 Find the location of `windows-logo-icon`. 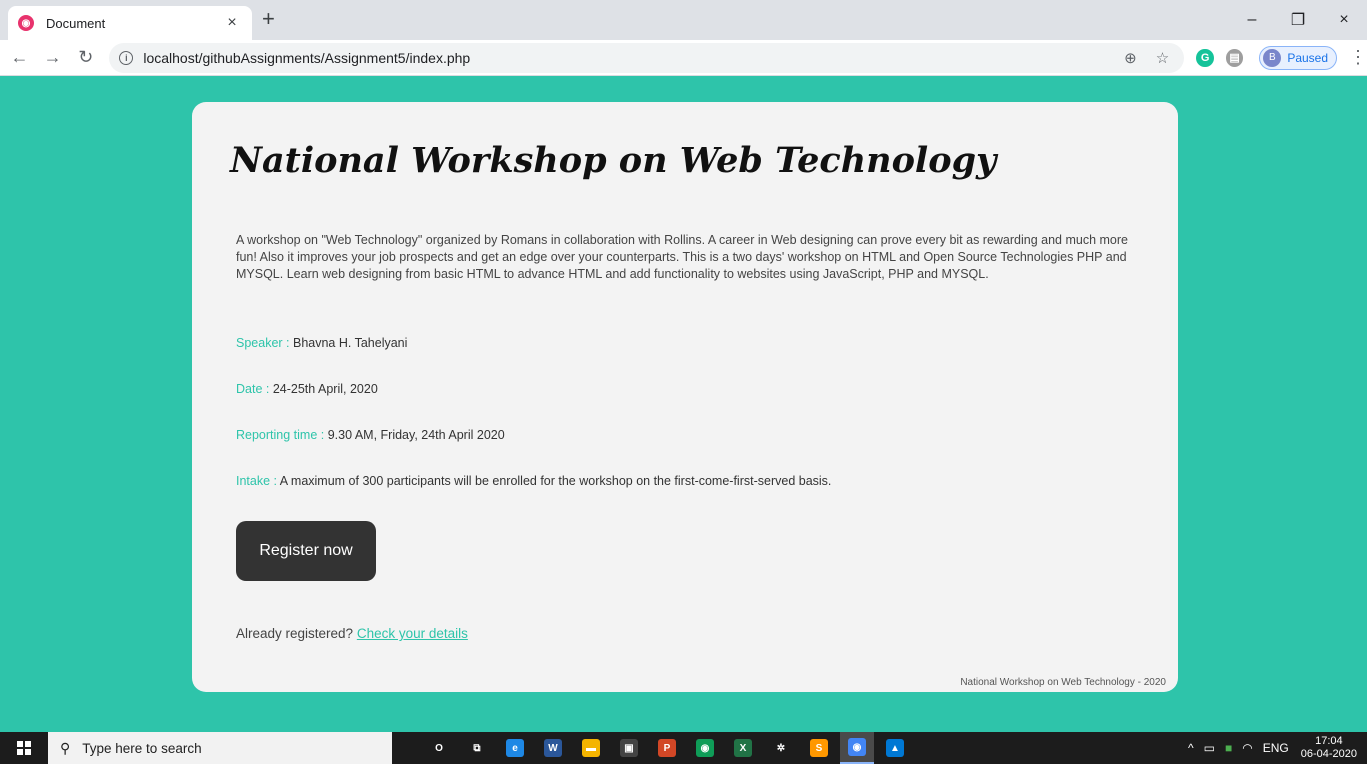

windows-logo-icon is located at coordinates (24, 748).